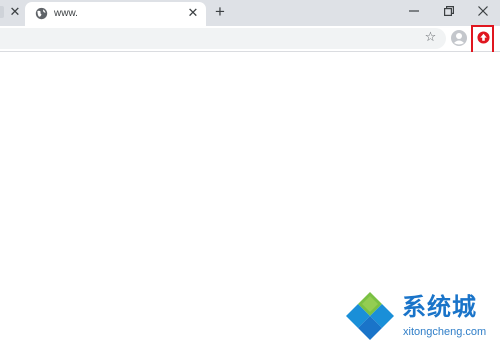 Image resolution: width=500 pixels, height=348 pixels. I want to click on previous-tab-edge, so click(2, 12).